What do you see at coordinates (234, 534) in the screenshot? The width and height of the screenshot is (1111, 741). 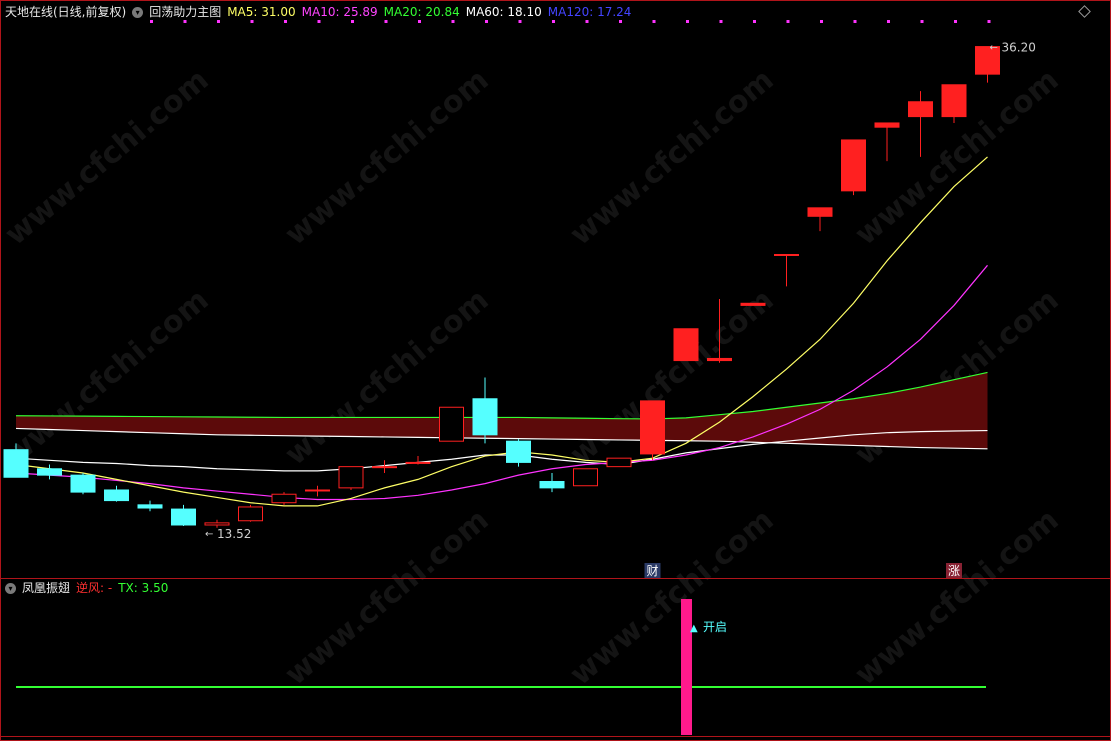 I see `low-price-label: 13.52` at bounding box center [234, 534].